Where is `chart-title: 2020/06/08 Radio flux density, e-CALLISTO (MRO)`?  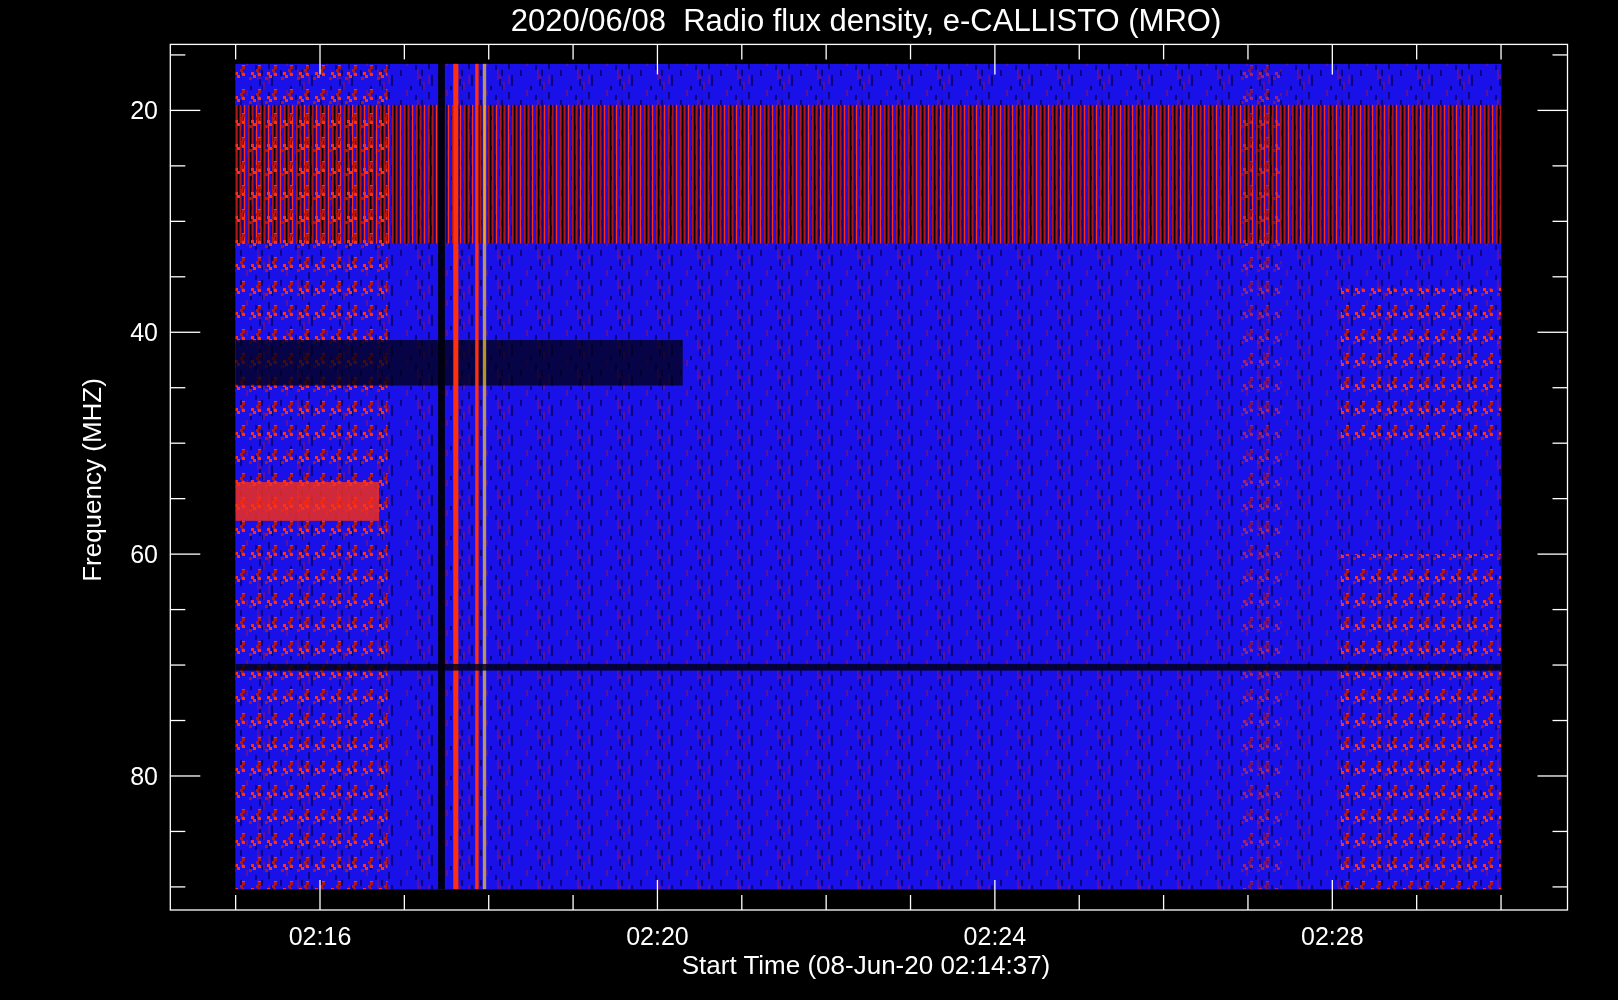
chart-title: 2020/06/08 Radio flux density, e-CALLISTO (MRO) is located at coordinates (866, 20).